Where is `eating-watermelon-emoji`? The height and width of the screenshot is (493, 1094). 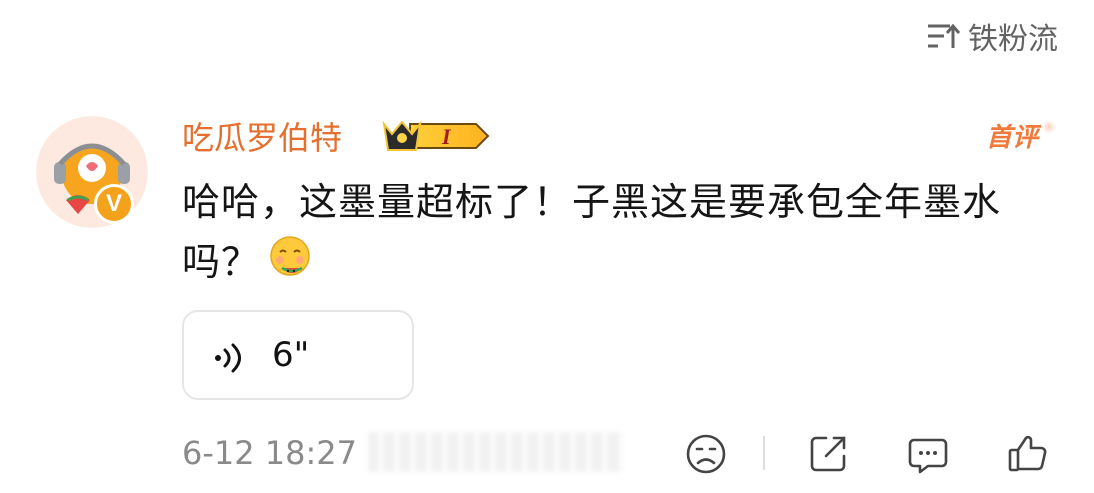
eating-watermelon-emoji is located at coordinates (290, 264).